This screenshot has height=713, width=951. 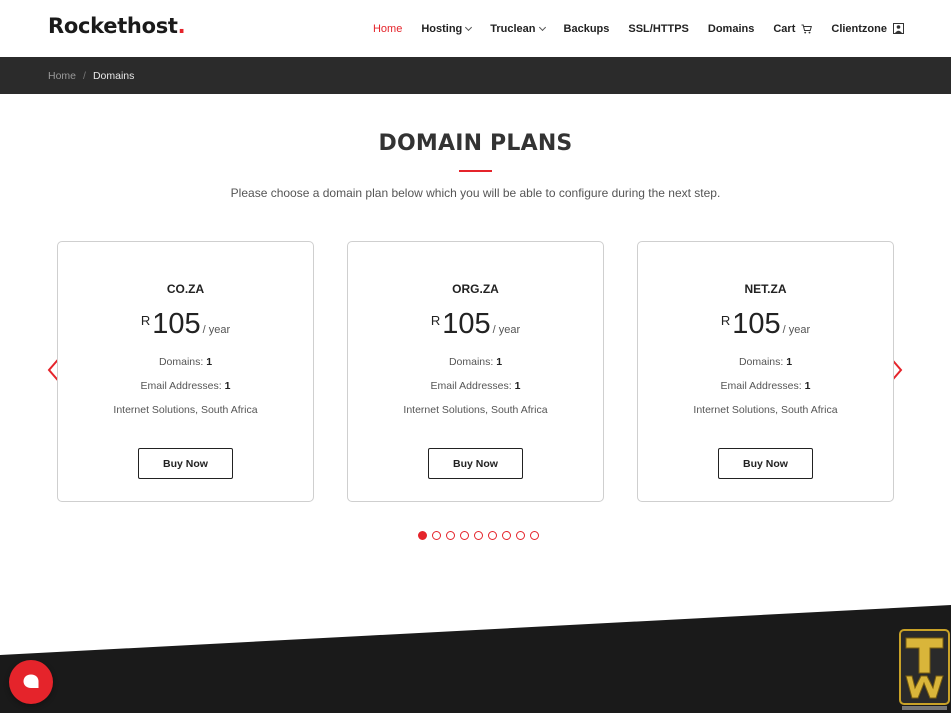 What do you see at coordinates (113, 75) in the screenshot?
I see `breadcrumb-current: Domains` at bounding box center [113, 75].